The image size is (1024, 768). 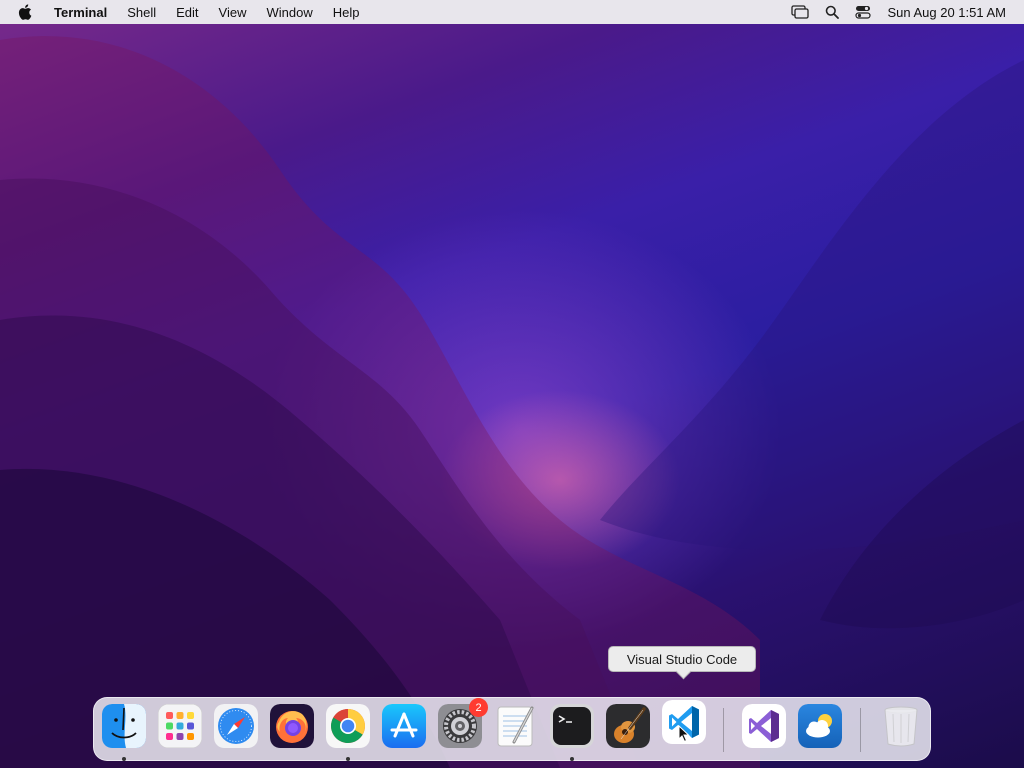 I want to click on safari-icon, so click(x=236, y=726).